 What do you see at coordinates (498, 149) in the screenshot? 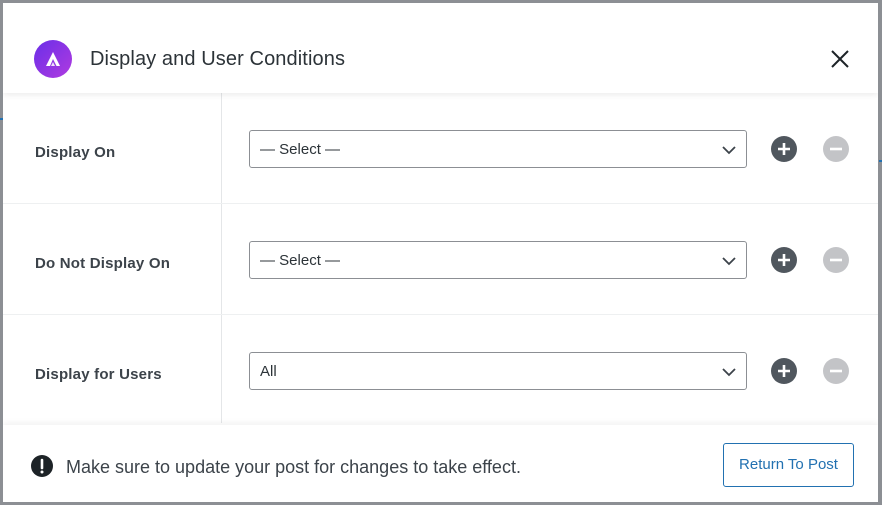
I see `display-on-select: — Select —` at bounding box center [498, 149].